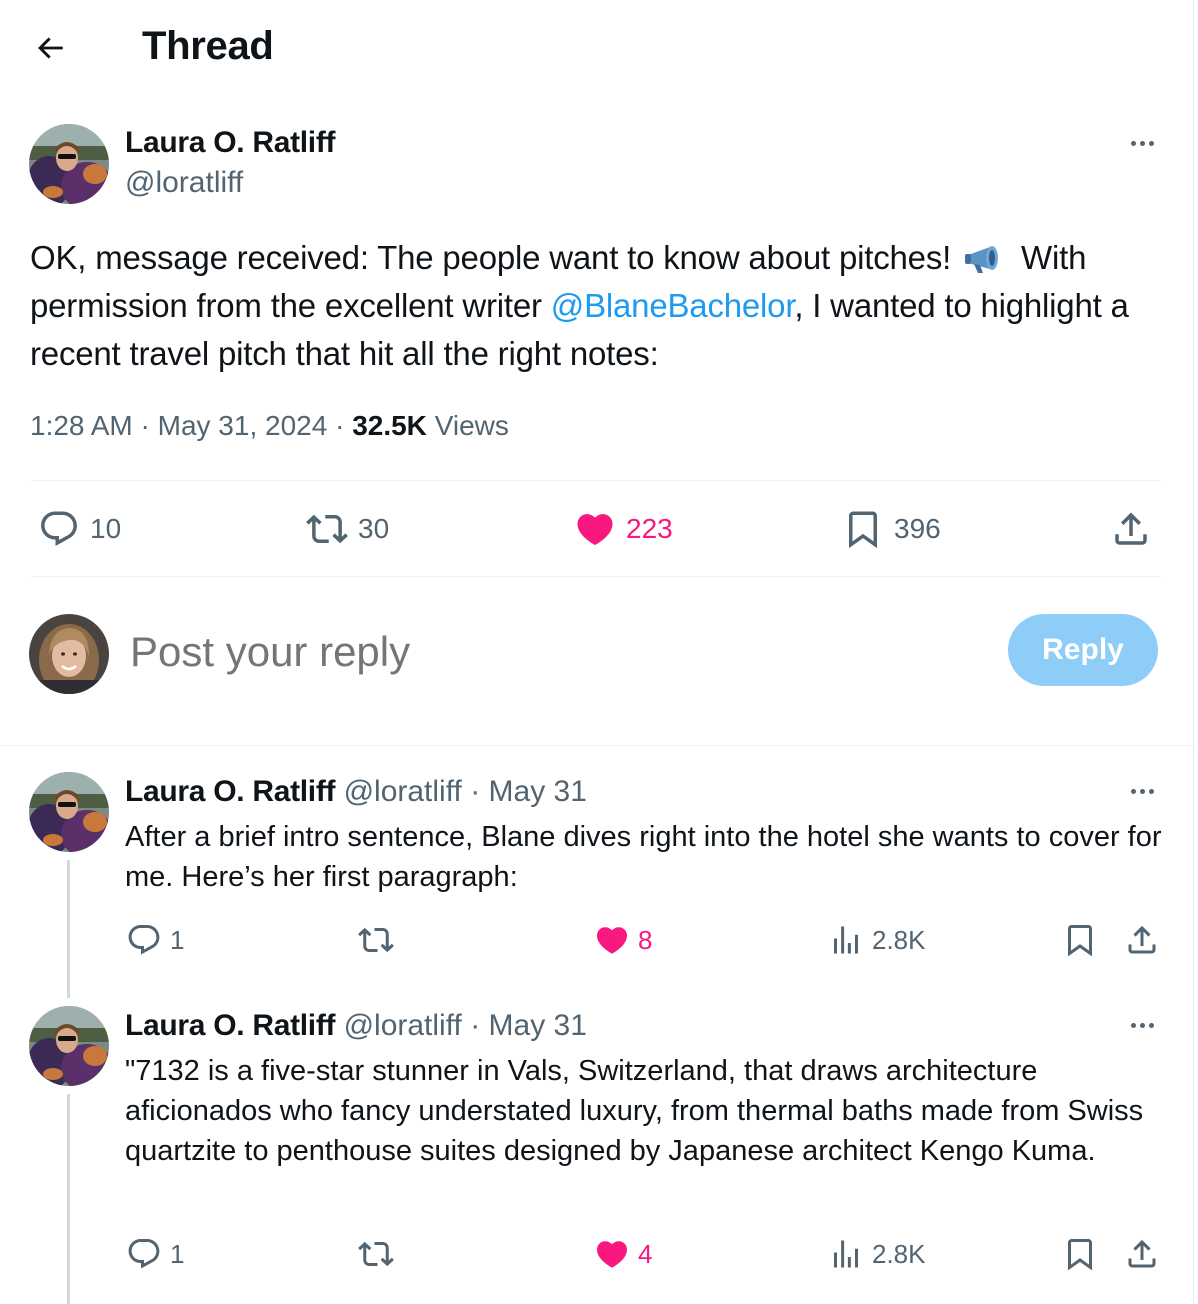  What do you see at coordinates (623, 529) in the screenshot?
I see `like-action: 223` at bounding box center [623, 529].